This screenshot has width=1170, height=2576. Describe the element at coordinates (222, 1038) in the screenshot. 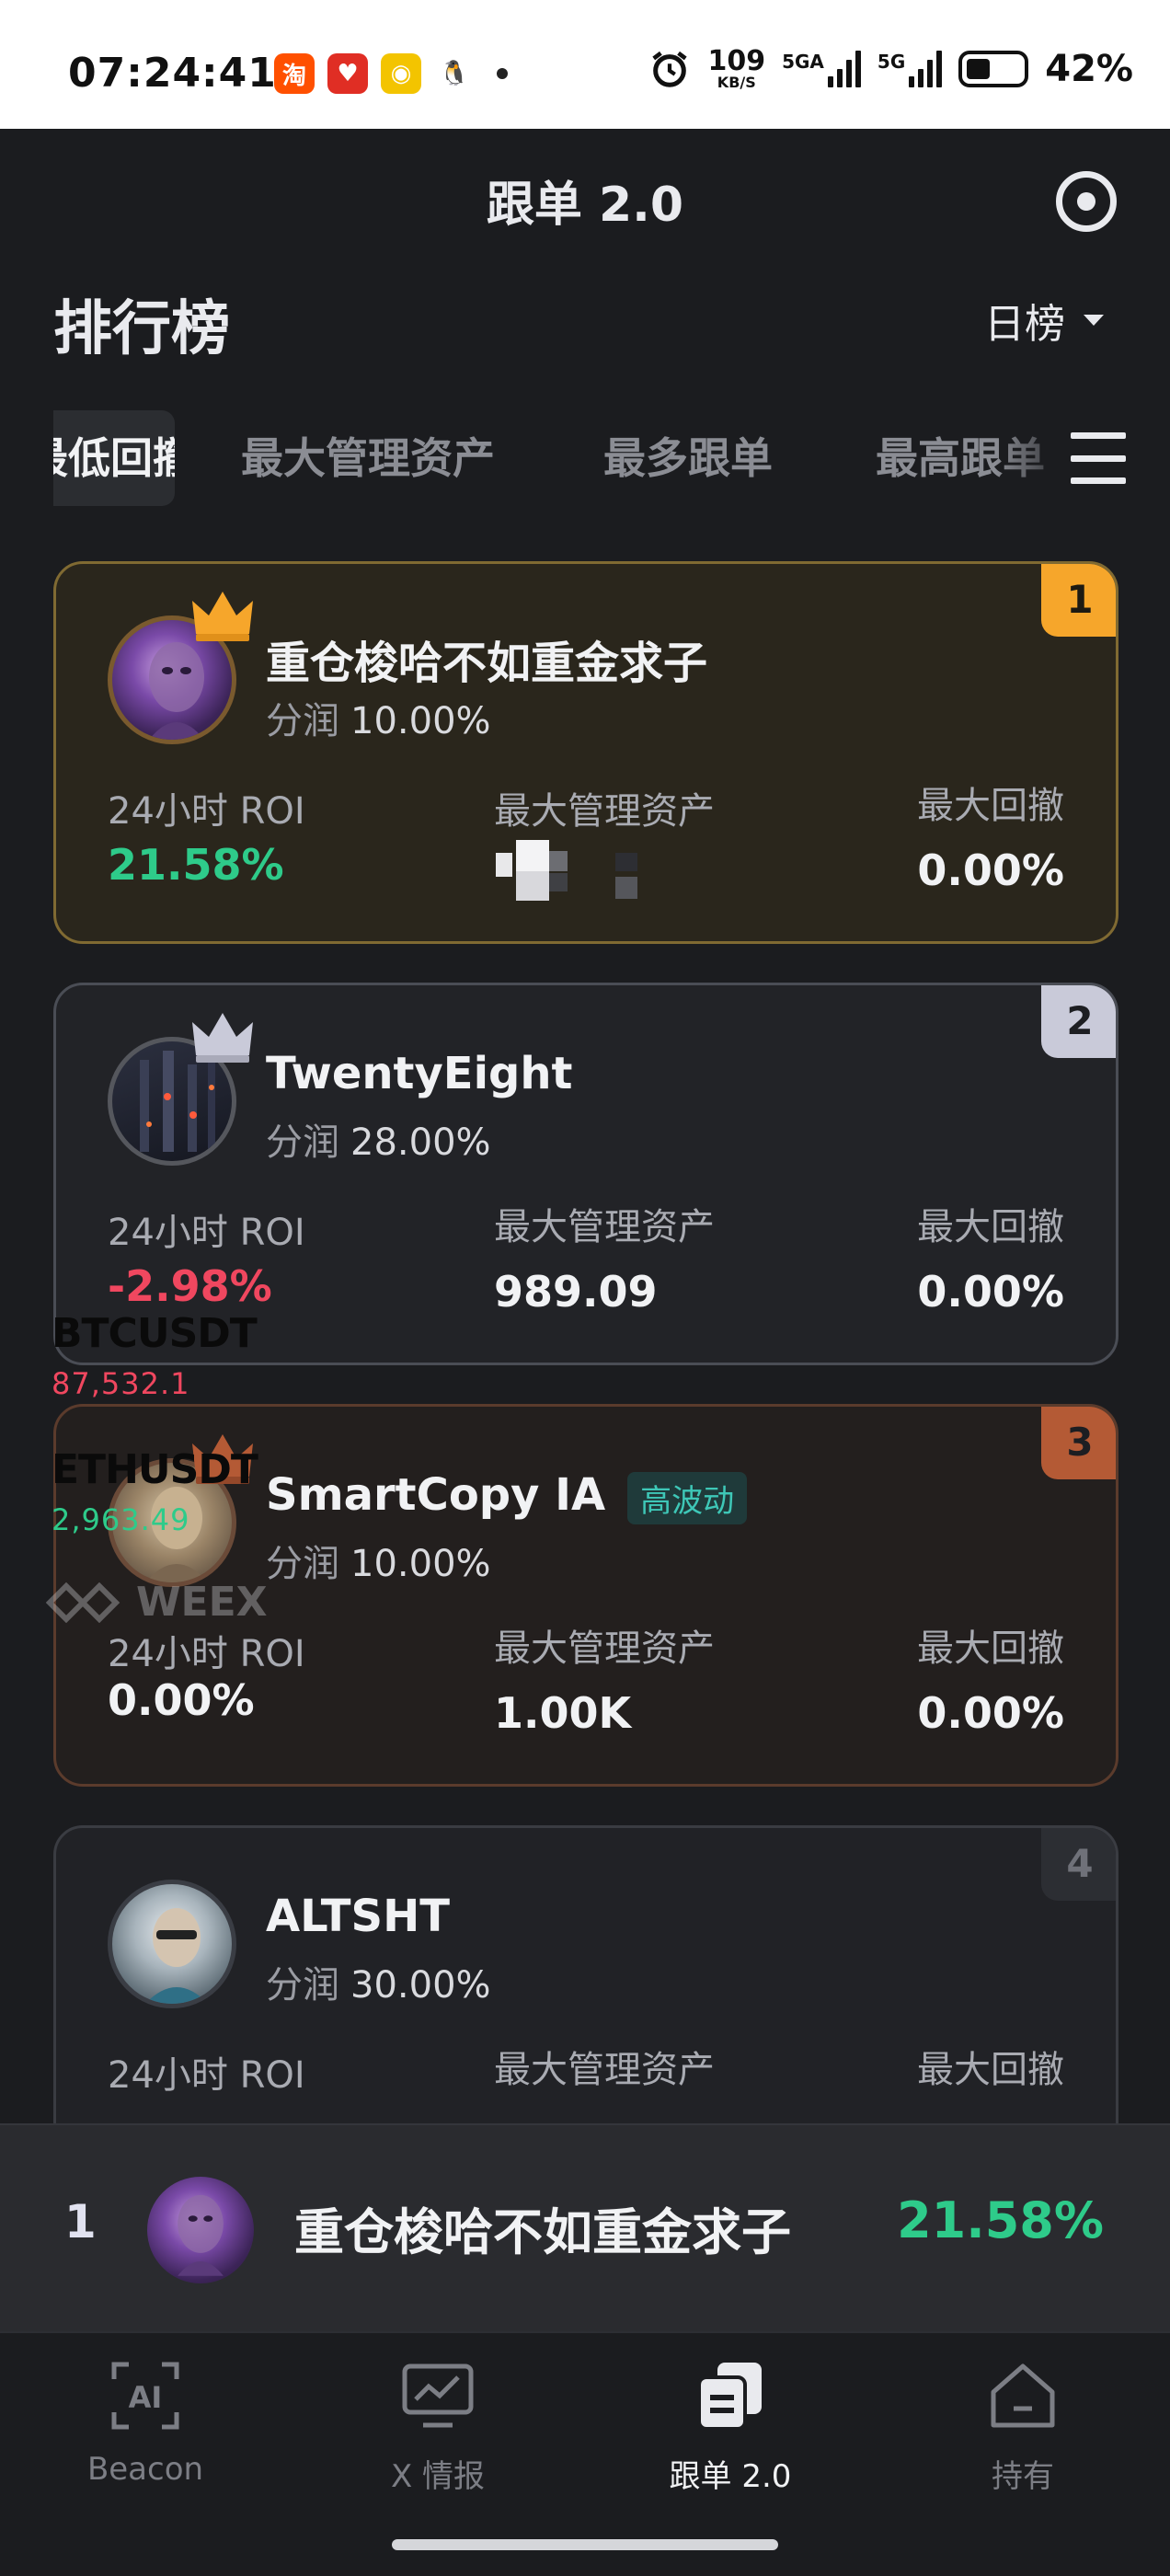

I see `silver-crown-icon` at that location.